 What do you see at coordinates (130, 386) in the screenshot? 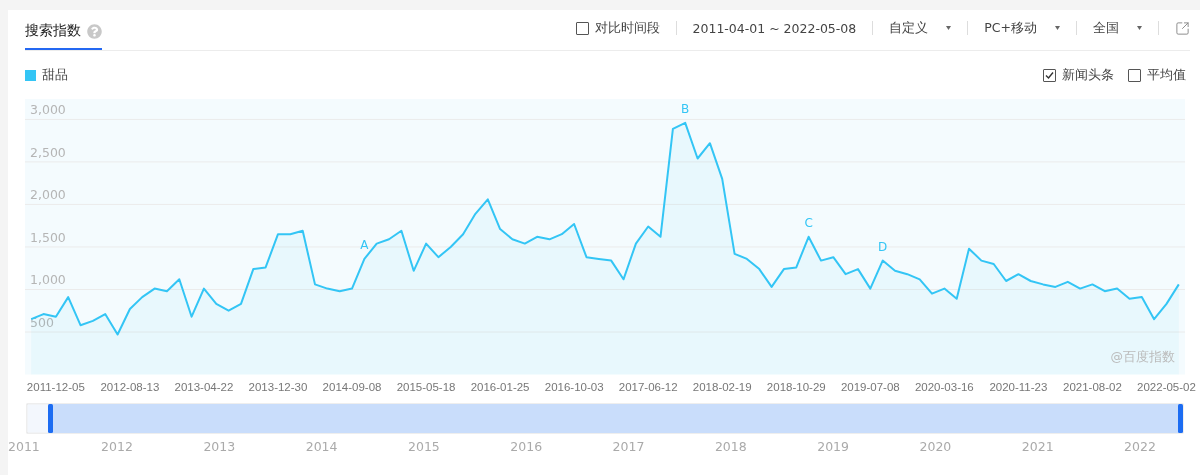
I see `axis-label: 2012-08-13` at bounding box center [130, 386].